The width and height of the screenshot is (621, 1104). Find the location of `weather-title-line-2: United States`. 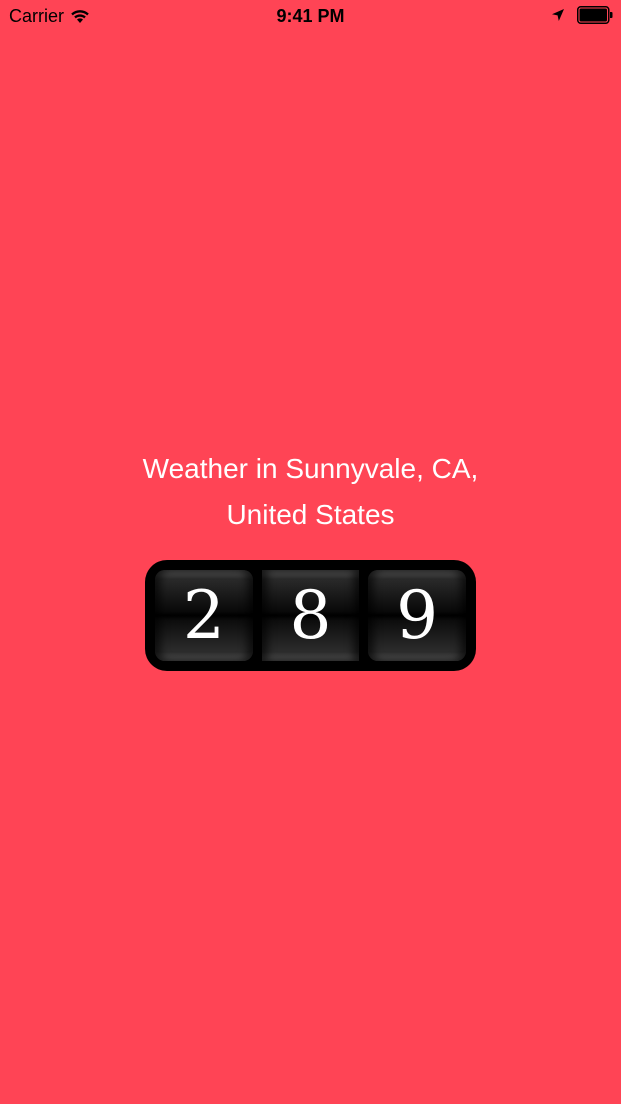

weather-title-line-2: United States is located at coordinates (310, 514).